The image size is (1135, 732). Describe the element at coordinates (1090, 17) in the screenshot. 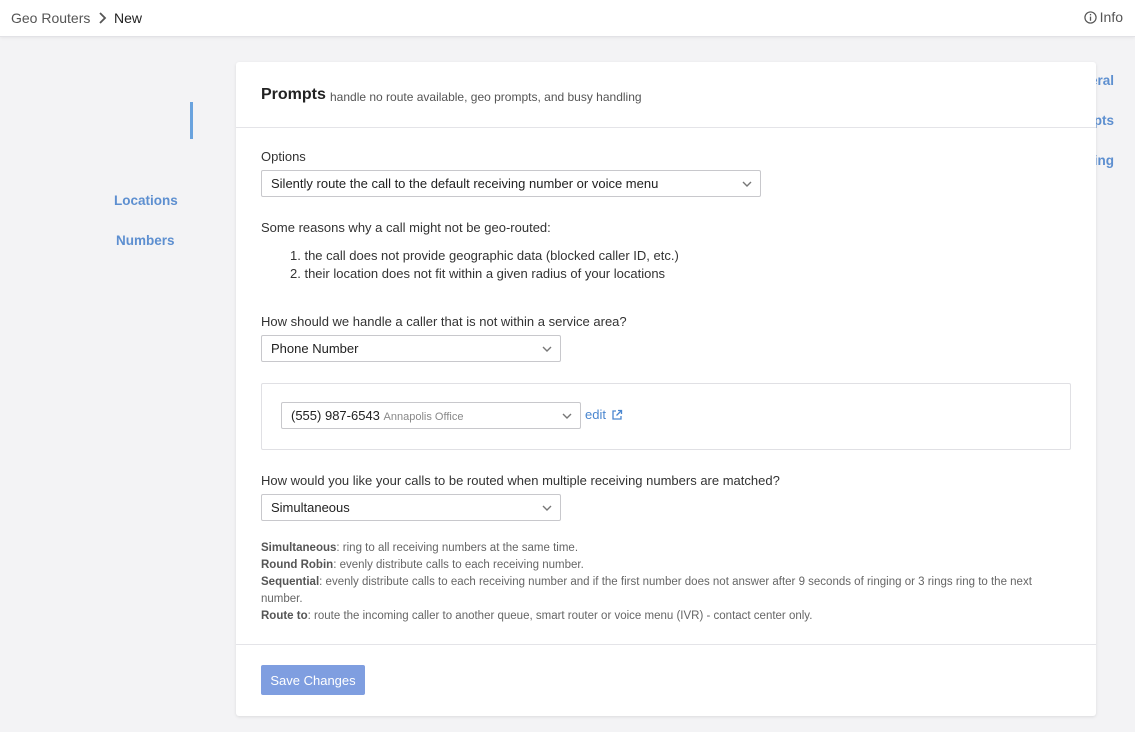

I see `info-icon` at that location.